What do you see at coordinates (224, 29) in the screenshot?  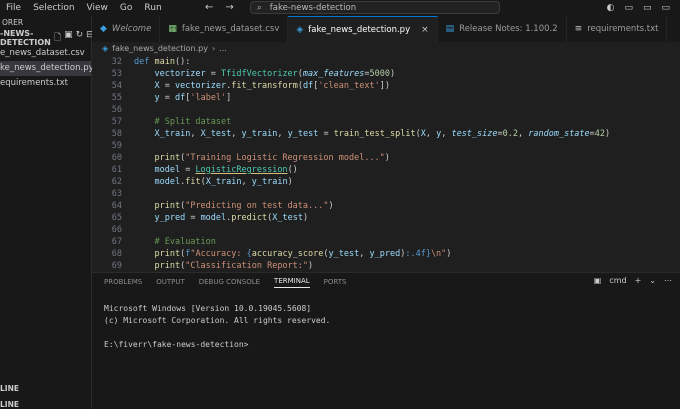 I see `tab-dataset-csv: ▦ fake_news_dataset.csv` at bounding box center [224, 29].